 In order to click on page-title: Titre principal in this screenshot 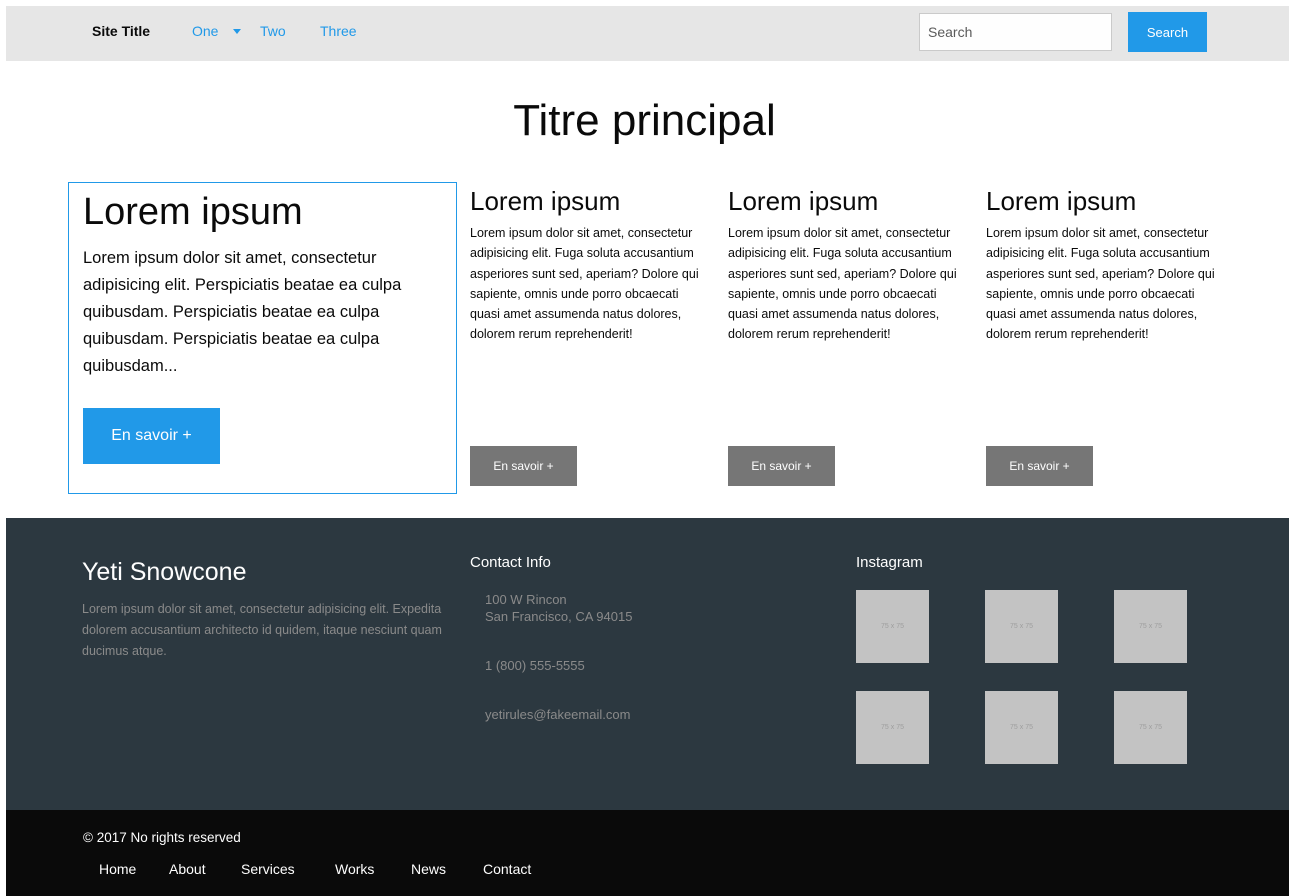, I will do `click(644, 120)`.